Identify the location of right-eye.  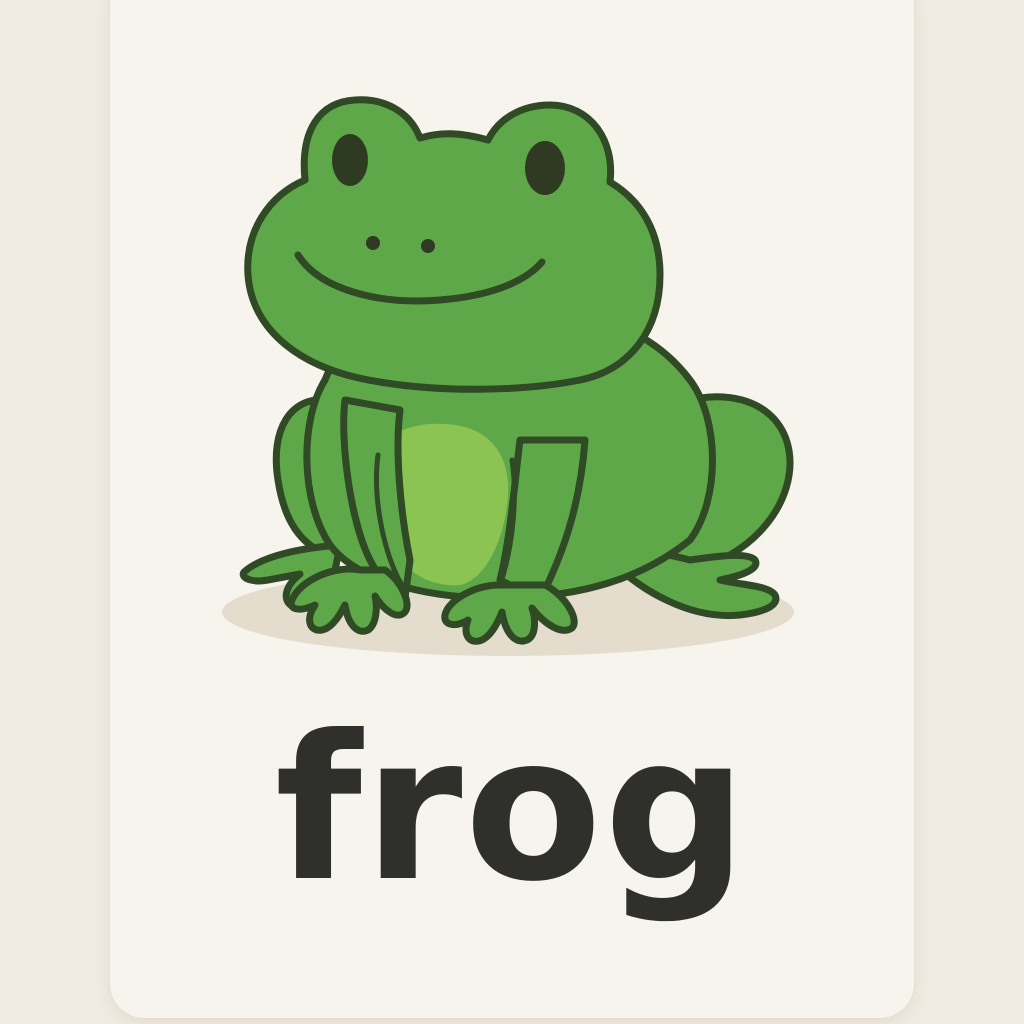
(545, 168).